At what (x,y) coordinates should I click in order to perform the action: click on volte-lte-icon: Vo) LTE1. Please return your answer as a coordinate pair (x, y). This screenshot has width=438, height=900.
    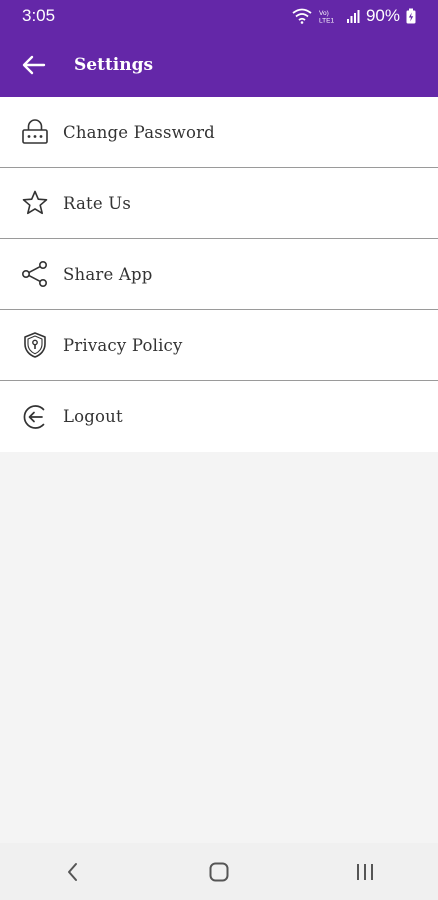
    Looking at the image, I should click on (326, 17).